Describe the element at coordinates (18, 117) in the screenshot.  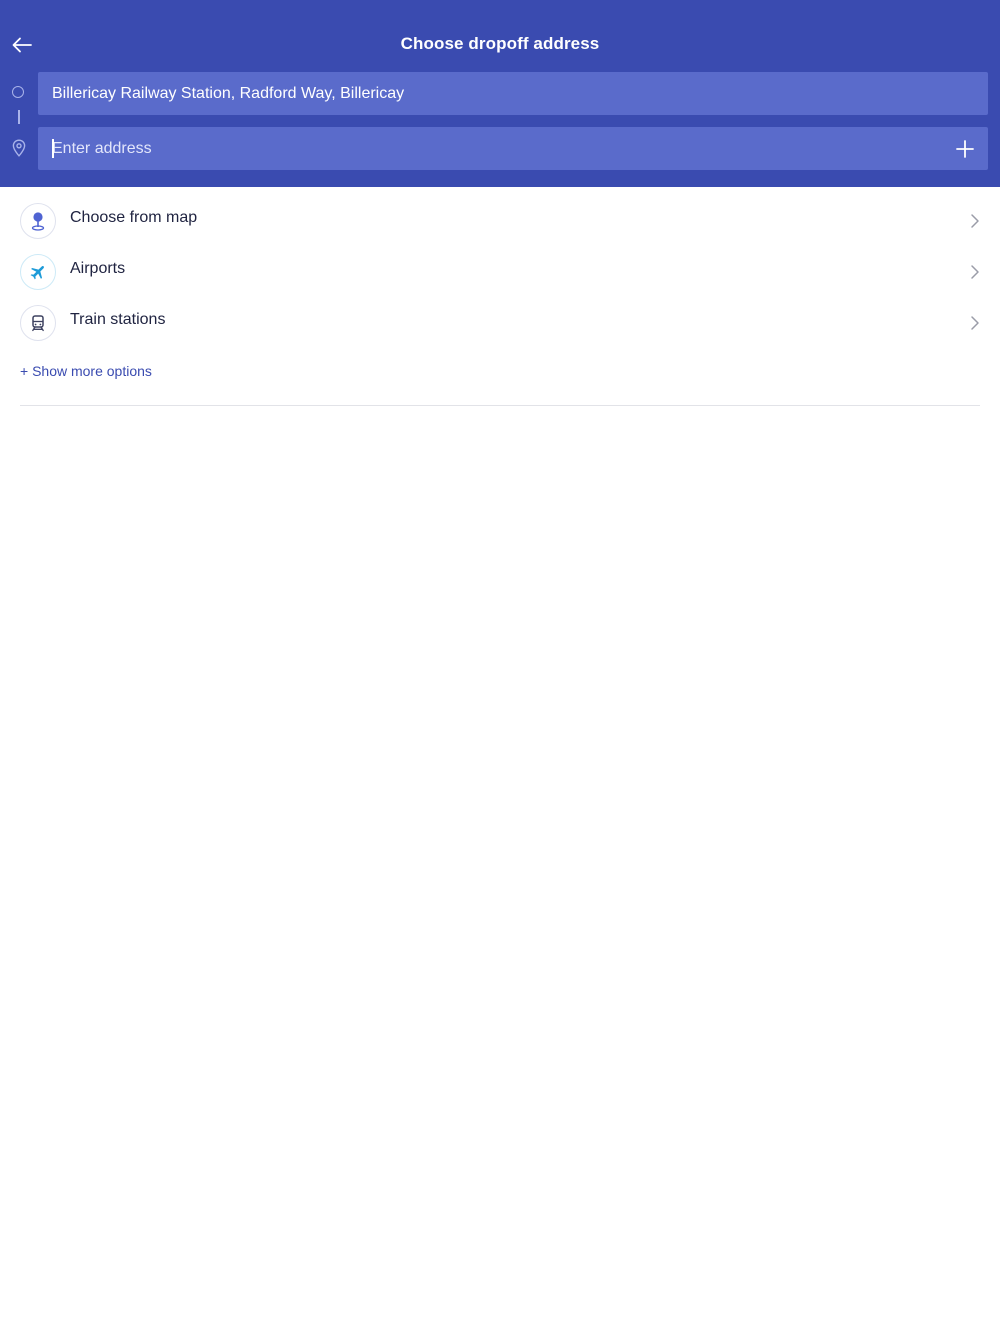
I see `route-connector-line` at that location.